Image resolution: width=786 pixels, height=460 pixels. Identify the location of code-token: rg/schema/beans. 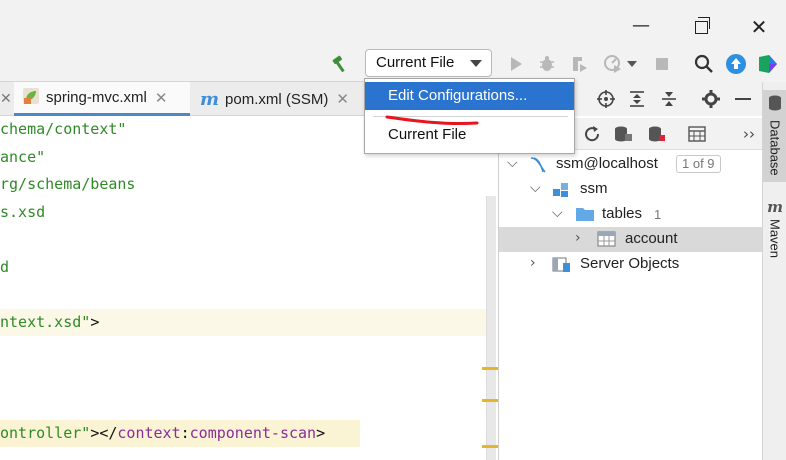
(68, 184).